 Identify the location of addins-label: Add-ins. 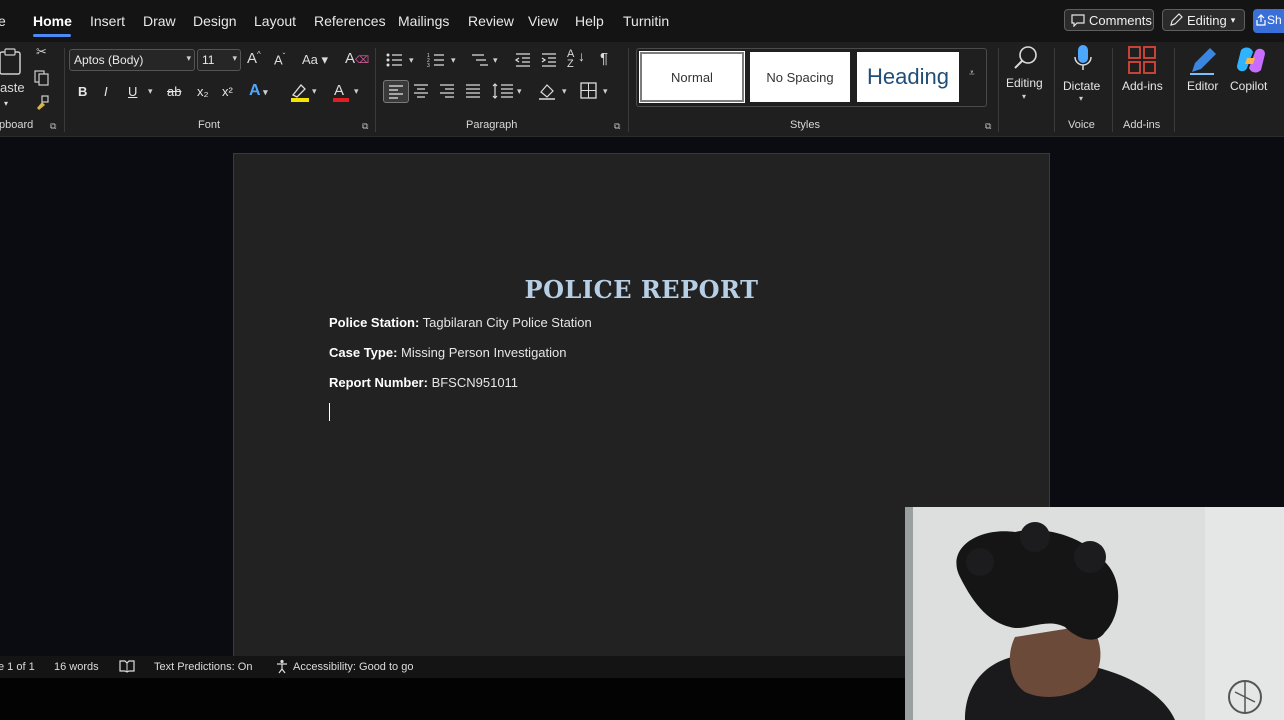
(1142, 86).